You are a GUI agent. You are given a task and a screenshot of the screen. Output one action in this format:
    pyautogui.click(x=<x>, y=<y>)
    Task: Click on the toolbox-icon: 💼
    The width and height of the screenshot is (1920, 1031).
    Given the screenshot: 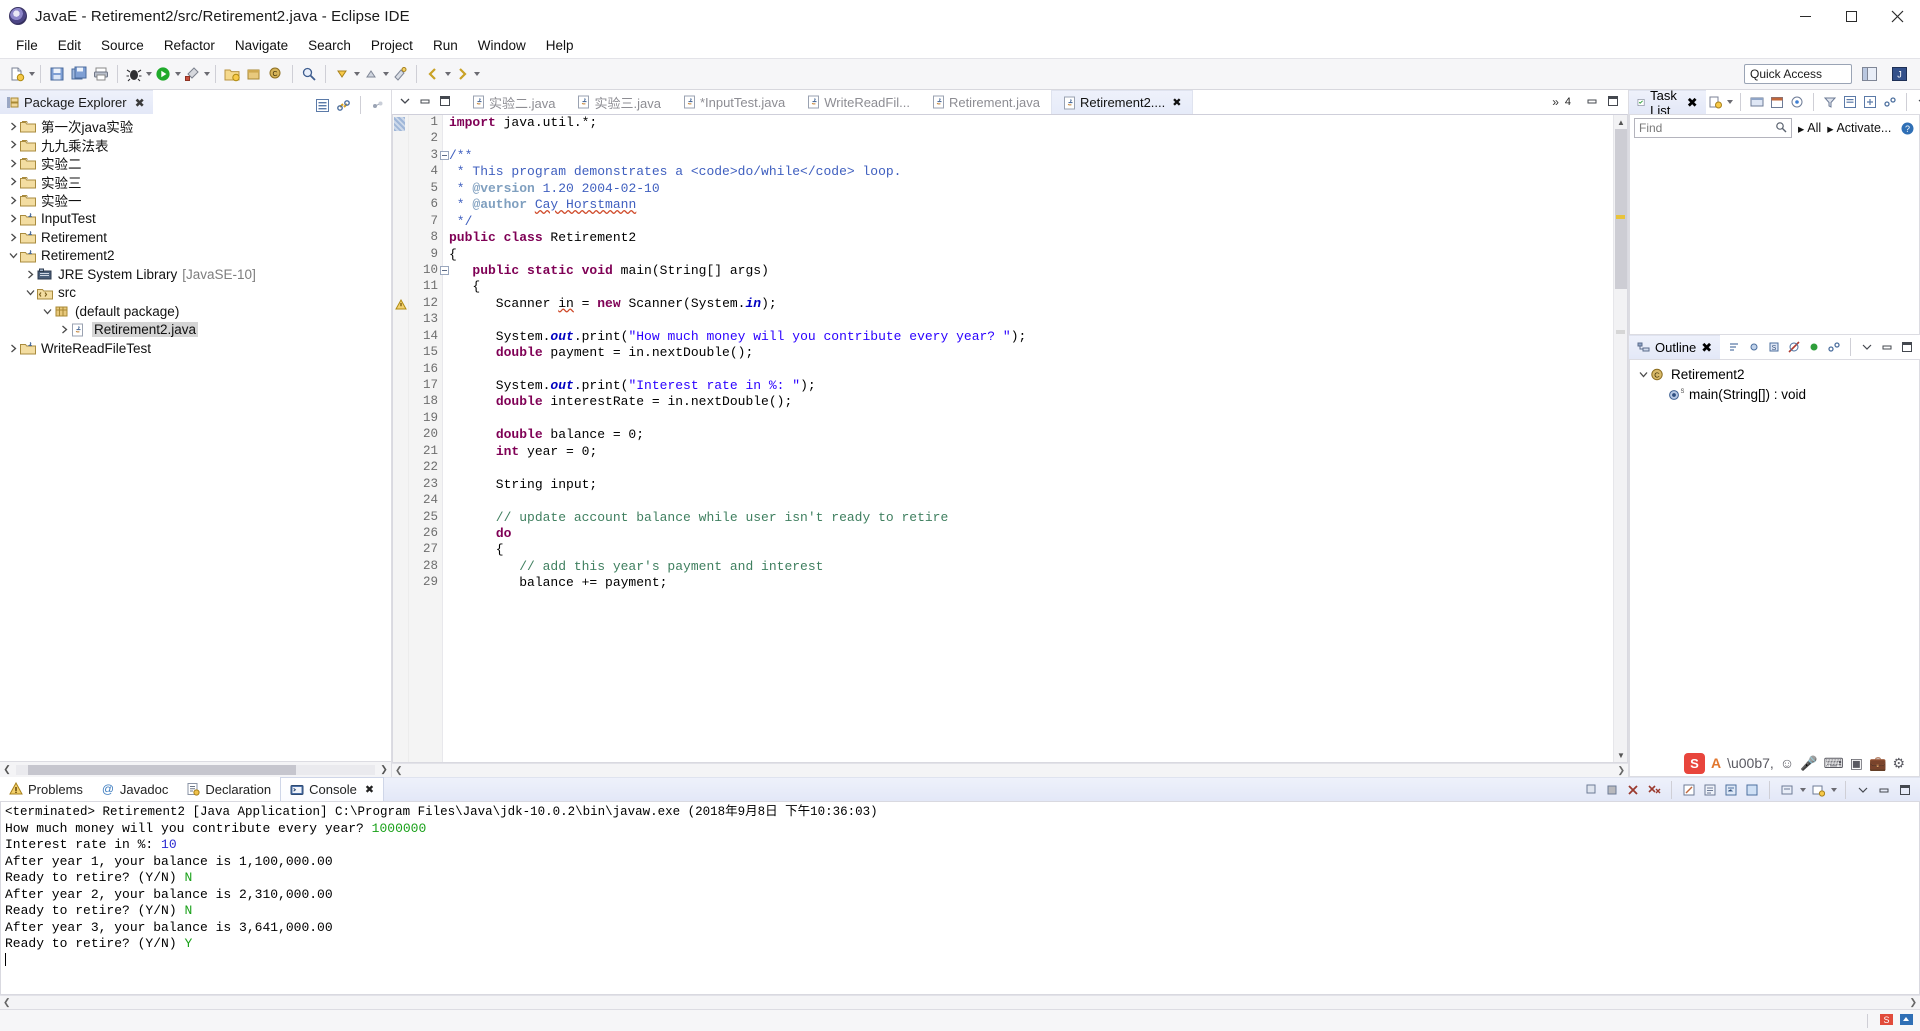 What is the action you would take?
    pyautogui.click(x=1877, y=763)
    